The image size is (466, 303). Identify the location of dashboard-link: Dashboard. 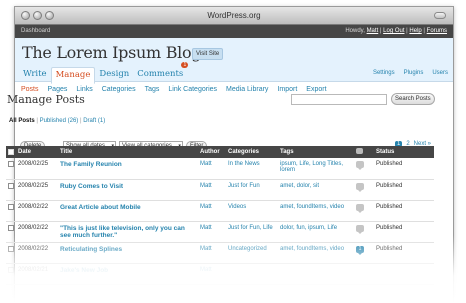
(35, 31).